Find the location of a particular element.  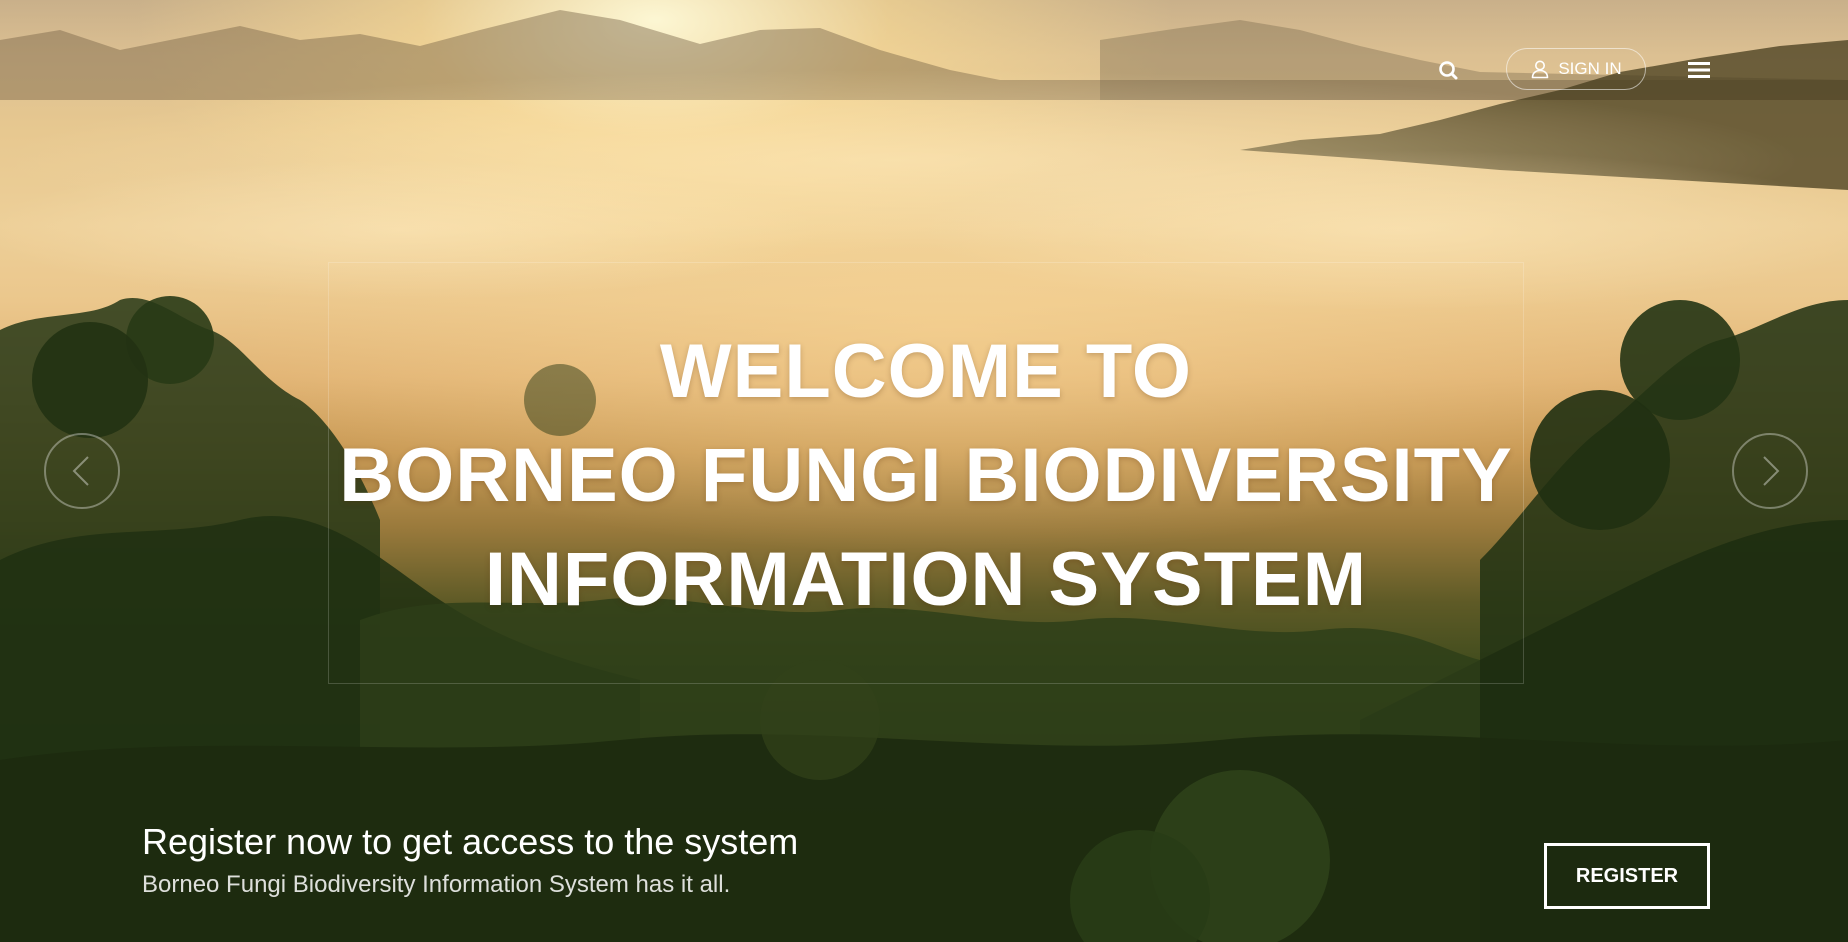

carousel-next-button is located at coordinates (1770, 471).